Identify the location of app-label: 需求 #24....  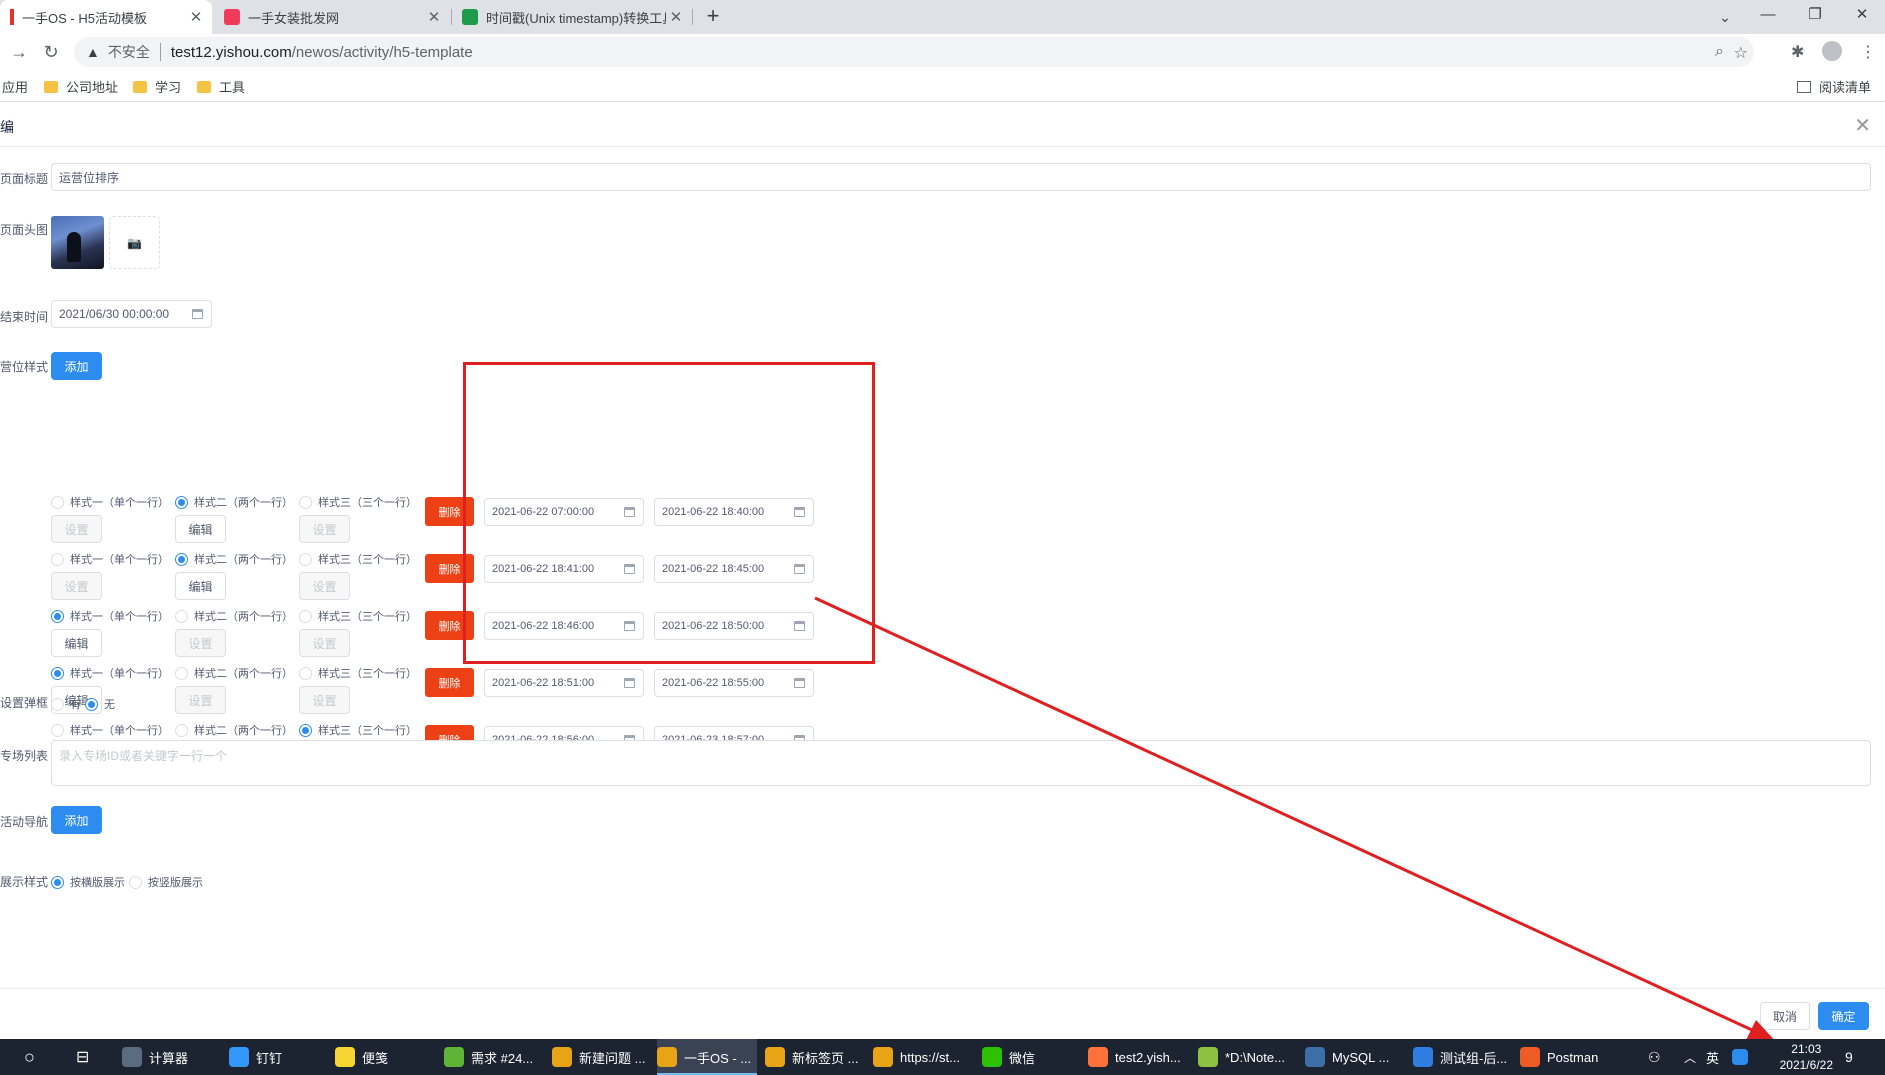
(502, 1058).